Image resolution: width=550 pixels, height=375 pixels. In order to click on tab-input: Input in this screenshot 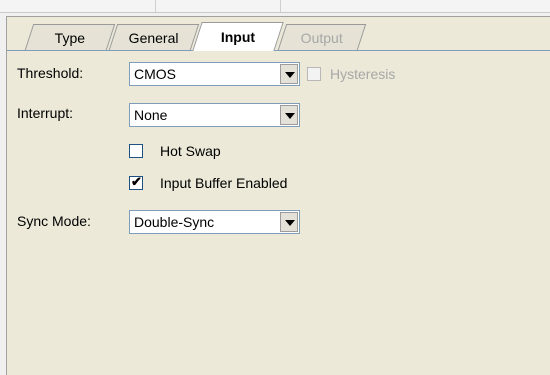, I will do `click(238, 36)`.